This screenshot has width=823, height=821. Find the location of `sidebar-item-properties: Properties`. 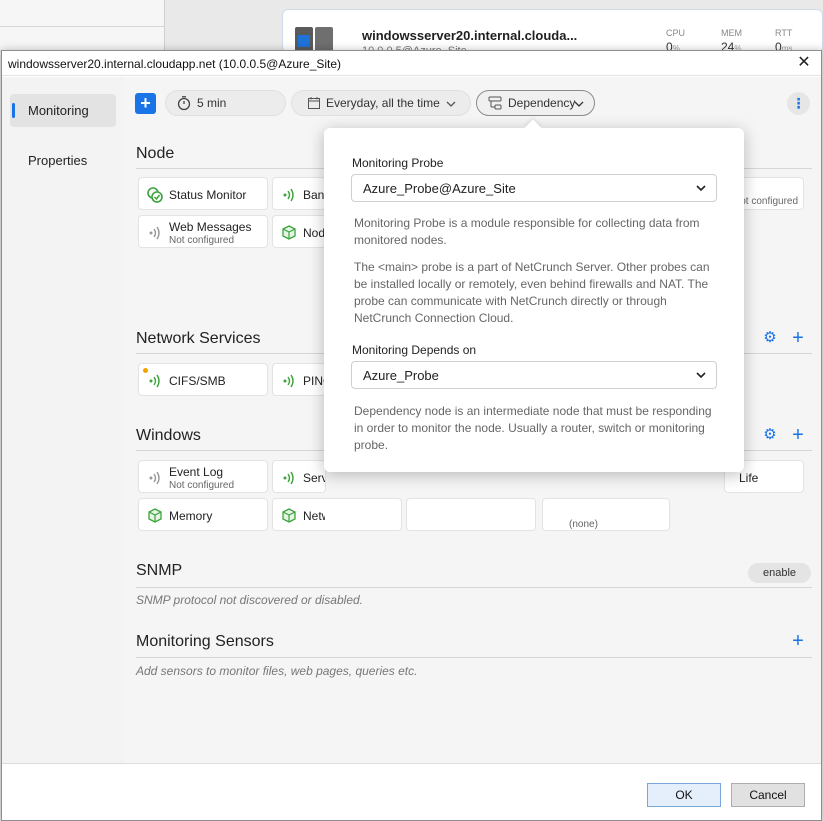

sidebar-item-properties: Properties is located at coordinates (63, 160).